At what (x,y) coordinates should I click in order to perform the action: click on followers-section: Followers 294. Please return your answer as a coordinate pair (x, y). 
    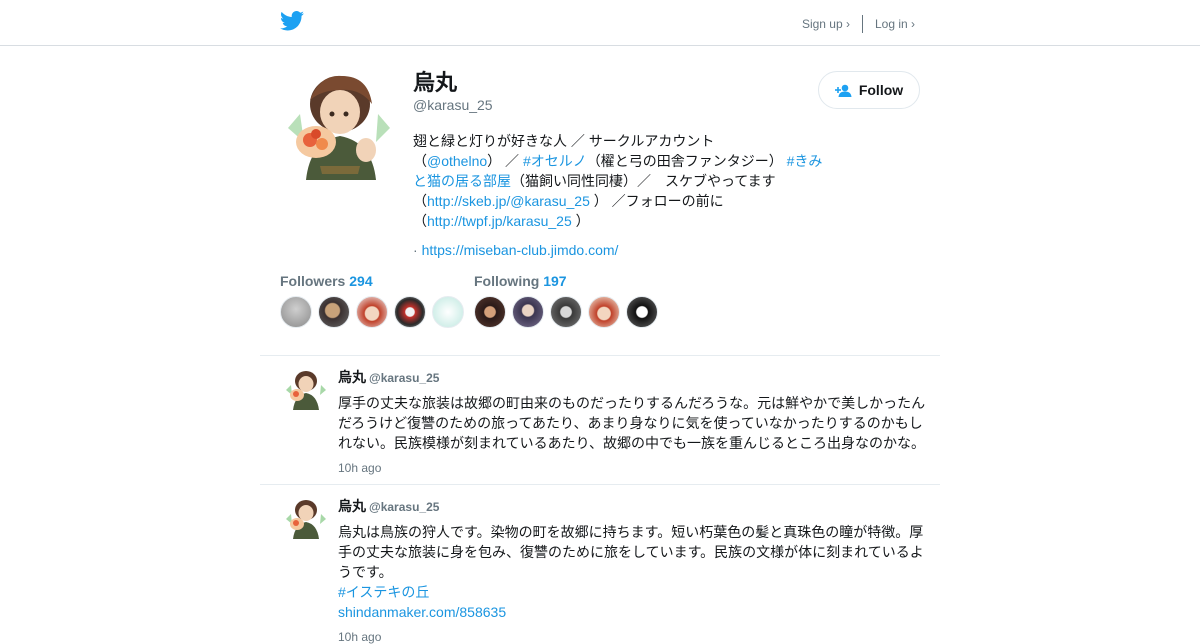
    Looking at the image, I should click on (375, 300).